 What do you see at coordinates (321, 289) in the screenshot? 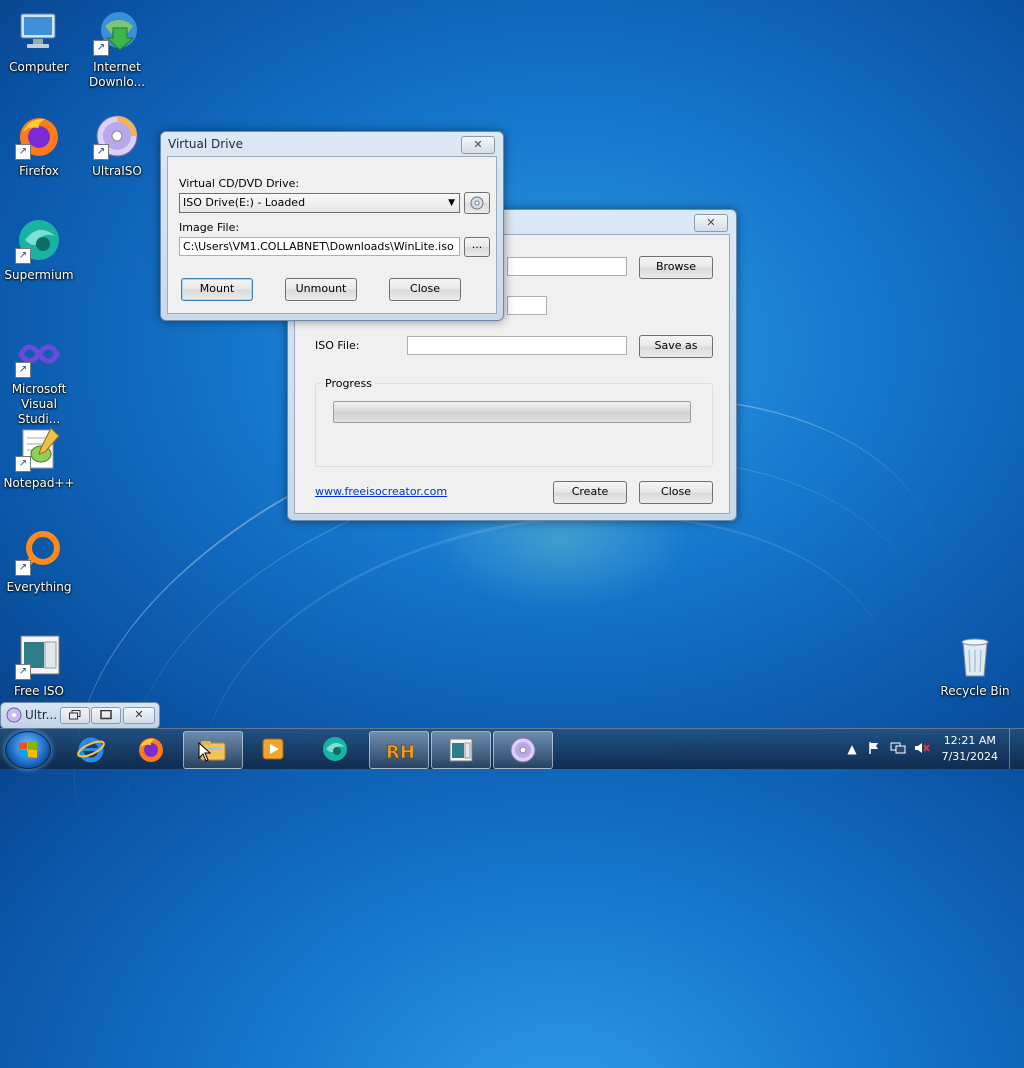
I see `unmount-button: Unmount` at bounding box center [321, 289].